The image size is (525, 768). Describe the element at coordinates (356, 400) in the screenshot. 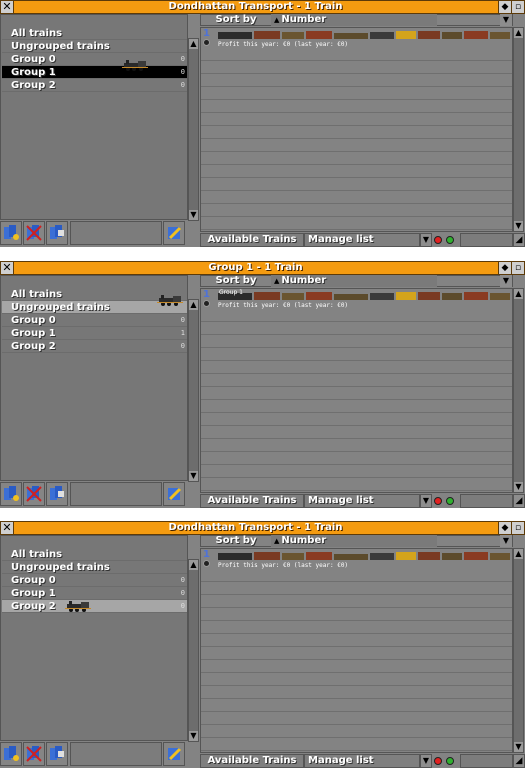

I see `vehicle-list-rows` at that location.